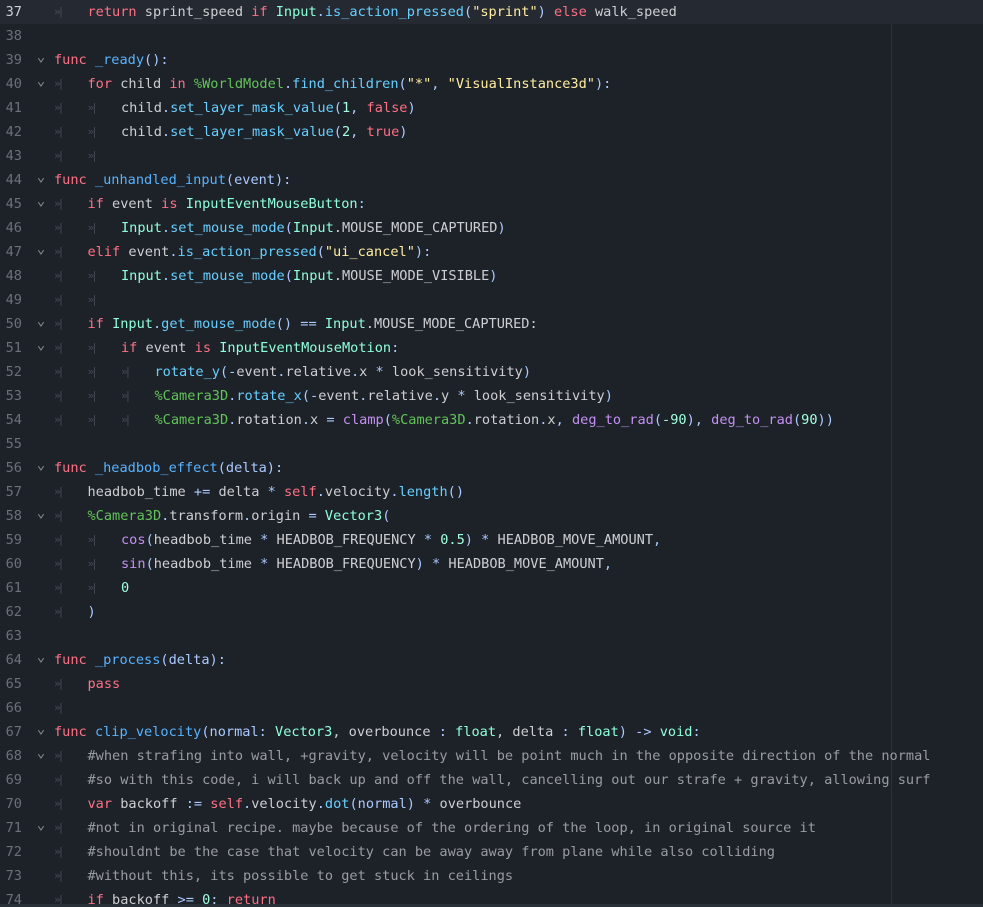 Image resolution: width=983 pixels, height=907 pixels. What do you see at coordinates (491, 588) in the screenshot?
I see `code-line: 61 »| »| 0` at bounding box center [491, 588].